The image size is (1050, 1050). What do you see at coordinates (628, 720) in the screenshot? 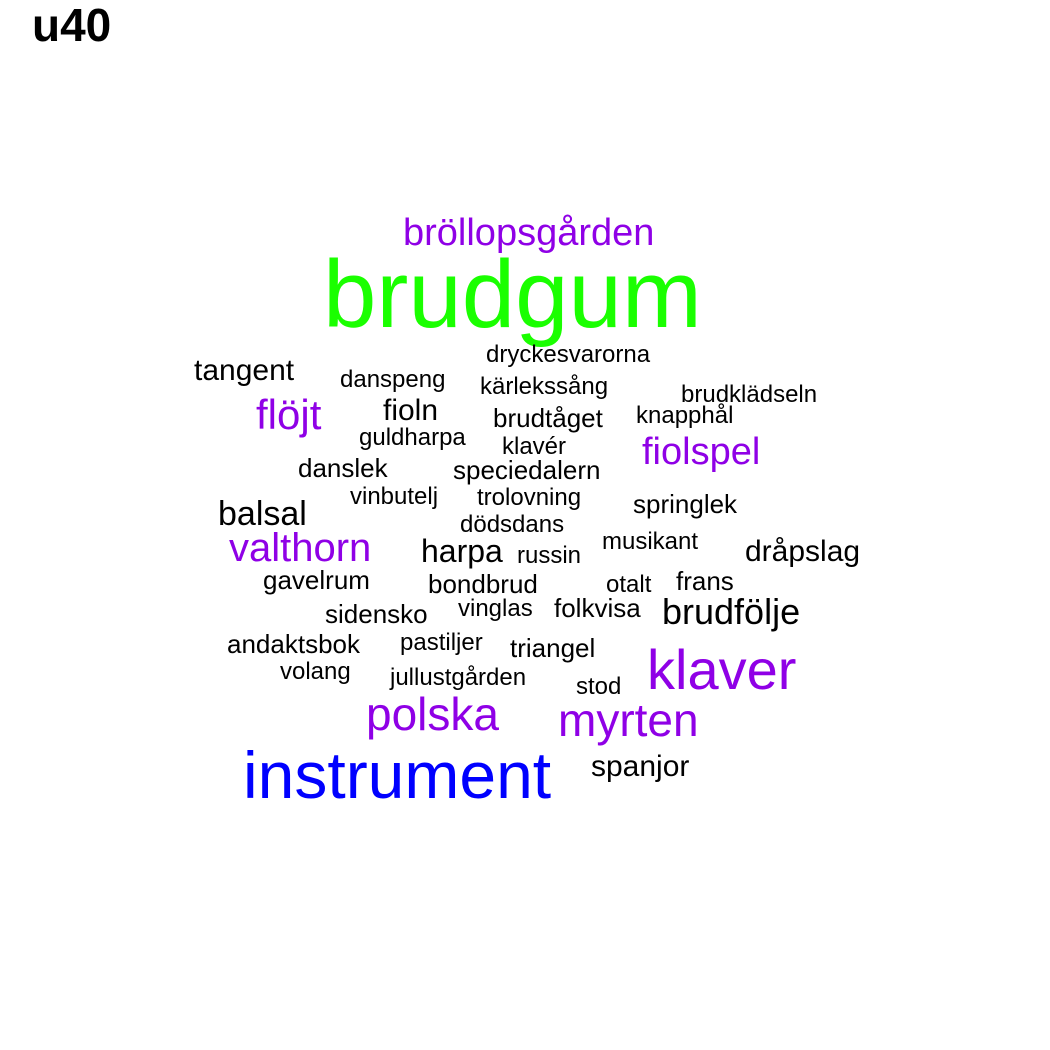
I see `word-myrten: myrten` at bounding box center [628, 720].